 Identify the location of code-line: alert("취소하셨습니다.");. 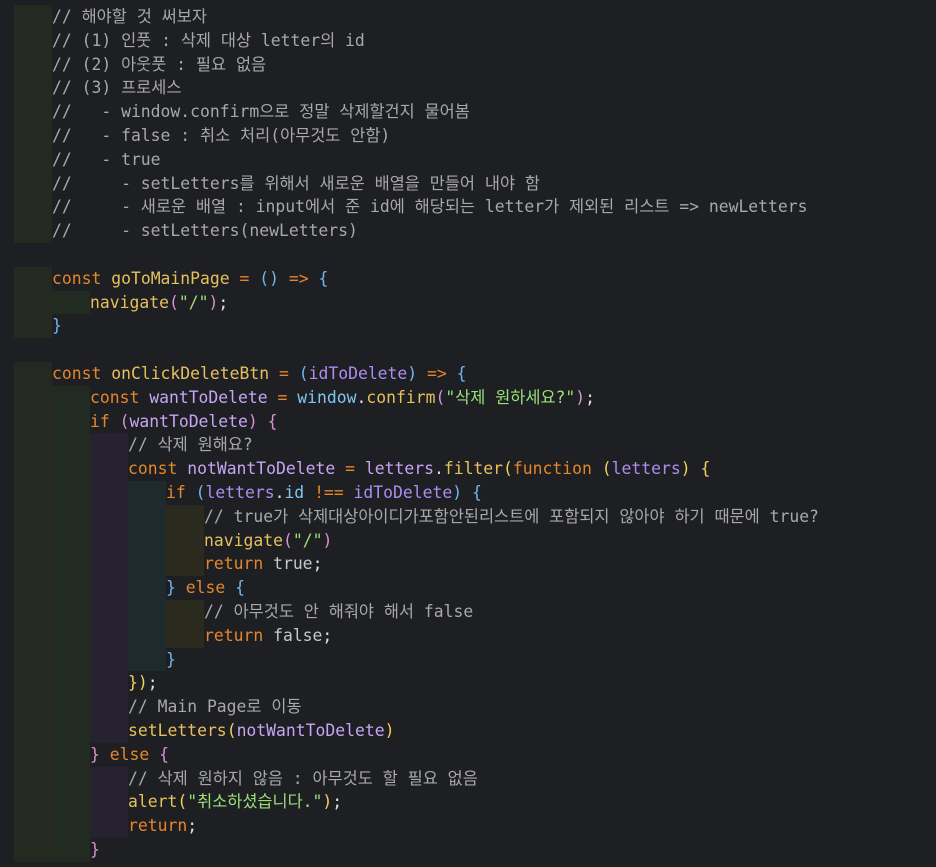
(468, 802).